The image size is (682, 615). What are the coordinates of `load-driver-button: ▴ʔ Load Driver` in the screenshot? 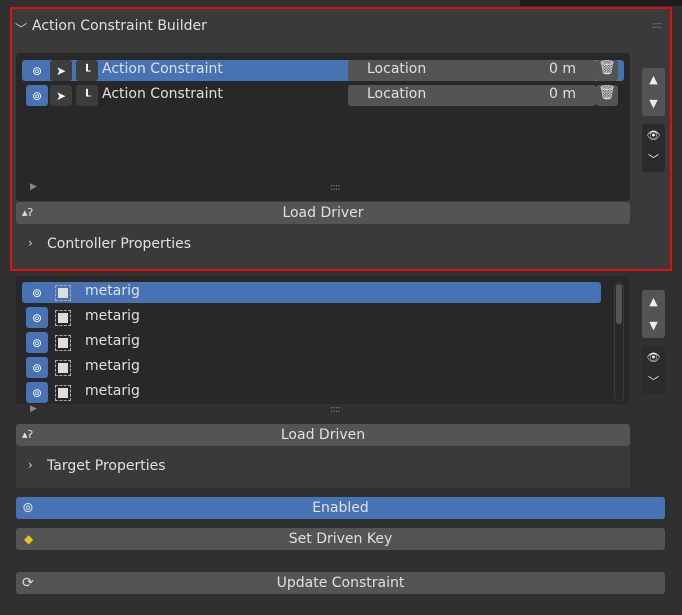 It's located at (323, 213).